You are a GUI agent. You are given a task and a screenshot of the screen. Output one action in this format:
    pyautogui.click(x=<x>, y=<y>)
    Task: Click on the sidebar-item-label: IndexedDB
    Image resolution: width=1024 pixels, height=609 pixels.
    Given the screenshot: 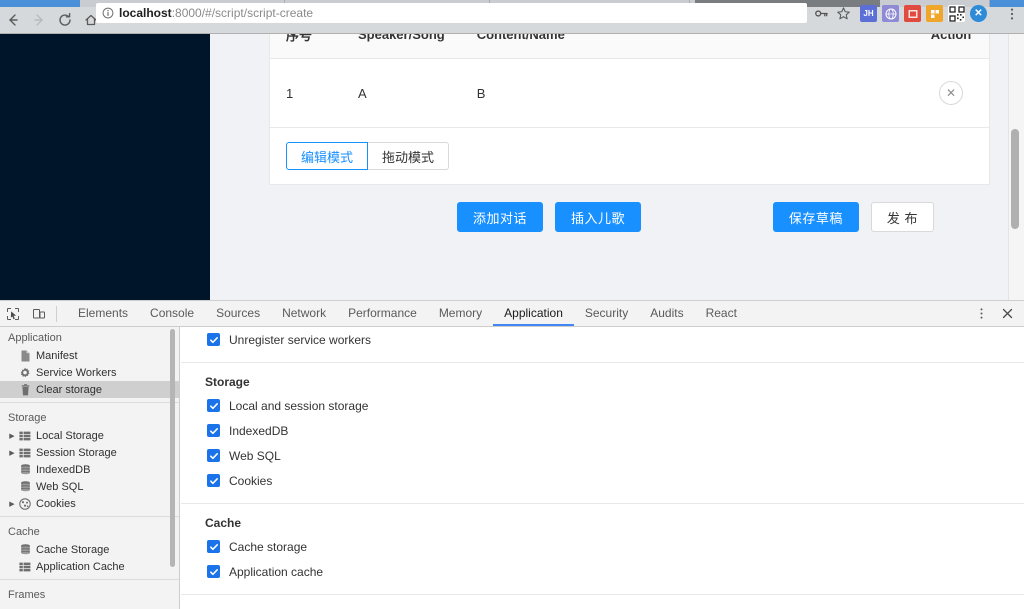 What is the action you would take?
    pyautogui.click(x=63, y=469)
    